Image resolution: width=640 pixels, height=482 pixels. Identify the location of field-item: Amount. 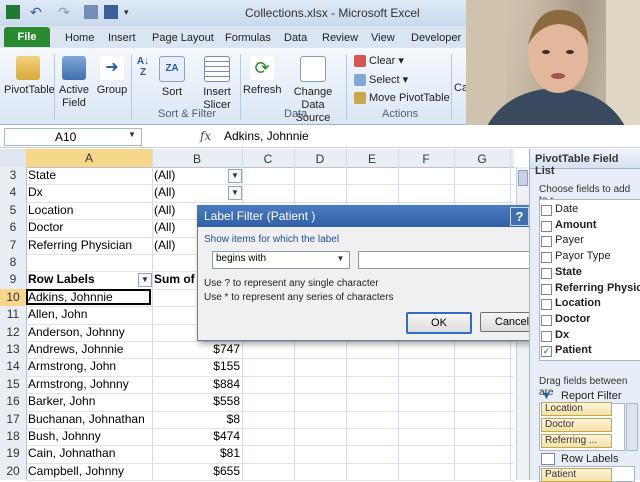
(576, 225).